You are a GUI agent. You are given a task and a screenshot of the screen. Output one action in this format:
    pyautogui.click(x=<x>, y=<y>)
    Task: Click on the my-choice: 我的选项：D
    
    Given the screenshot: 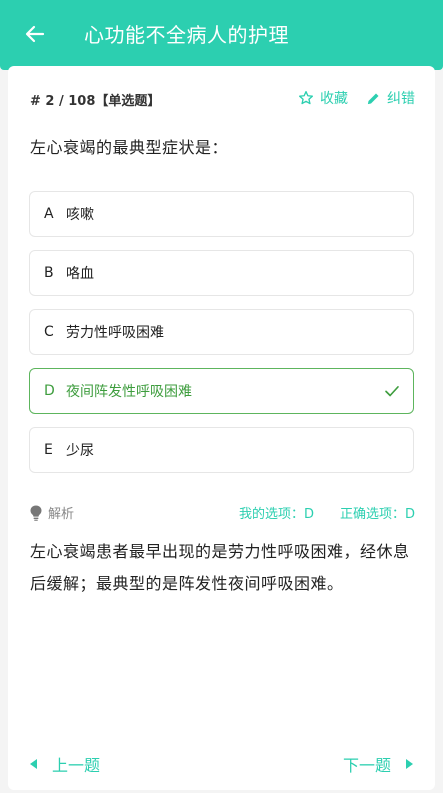 What is the action you would take?
    pyautogui.click(x=276, y=514)
    